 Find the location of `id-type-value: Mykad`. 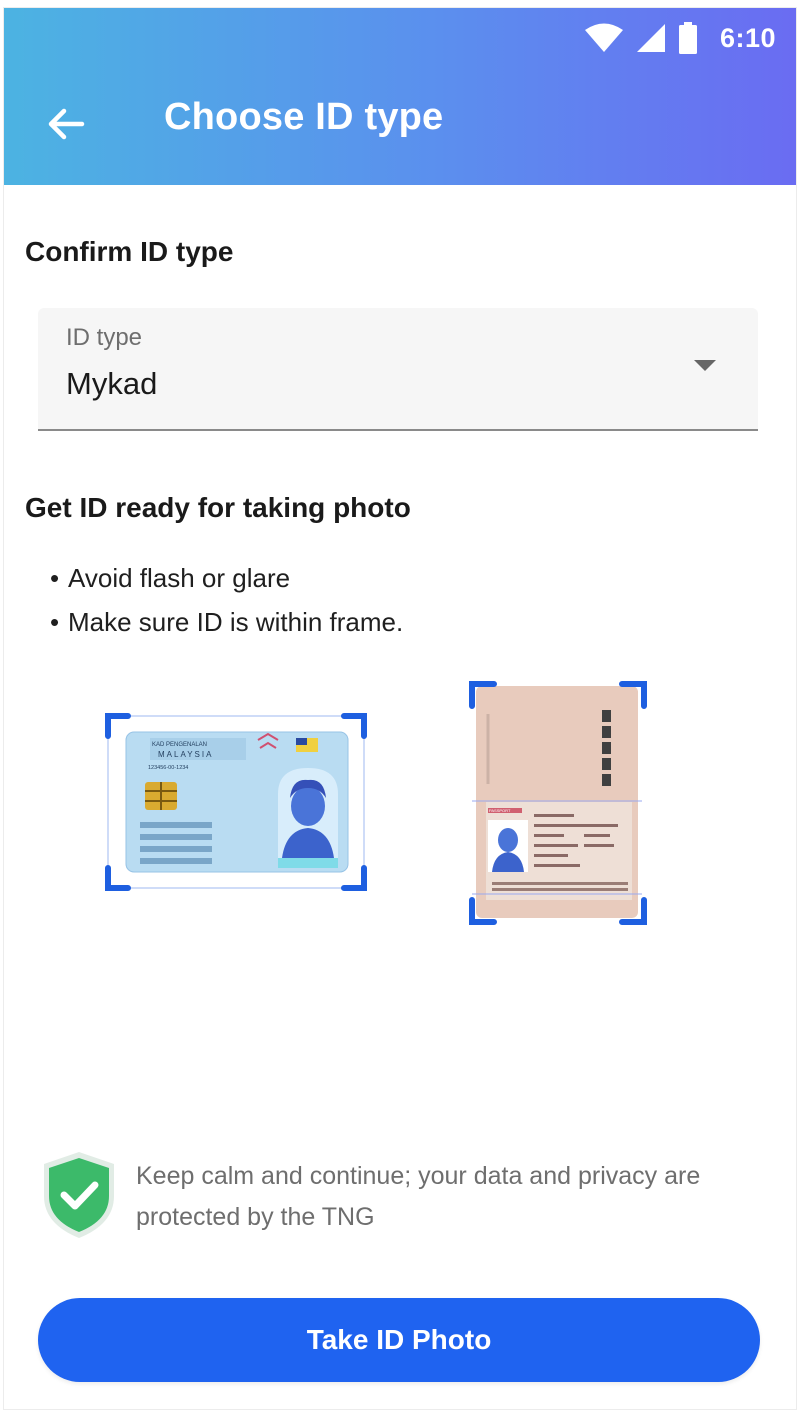

id-type-value: Mykad is located at coordinates (112, 383).